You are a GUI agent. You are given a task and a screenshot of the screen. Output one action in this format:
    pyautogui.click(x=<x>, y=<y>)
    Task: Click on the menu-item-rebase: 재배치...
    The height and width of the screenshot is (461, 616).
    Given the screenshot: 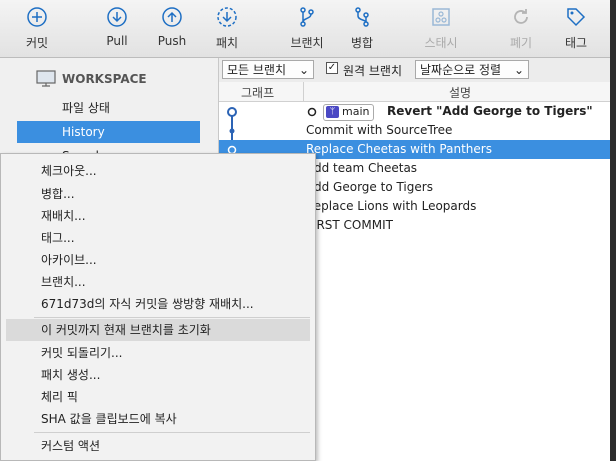 What is the action you would take?
    pyautogui.click(x=158, y=216)
    